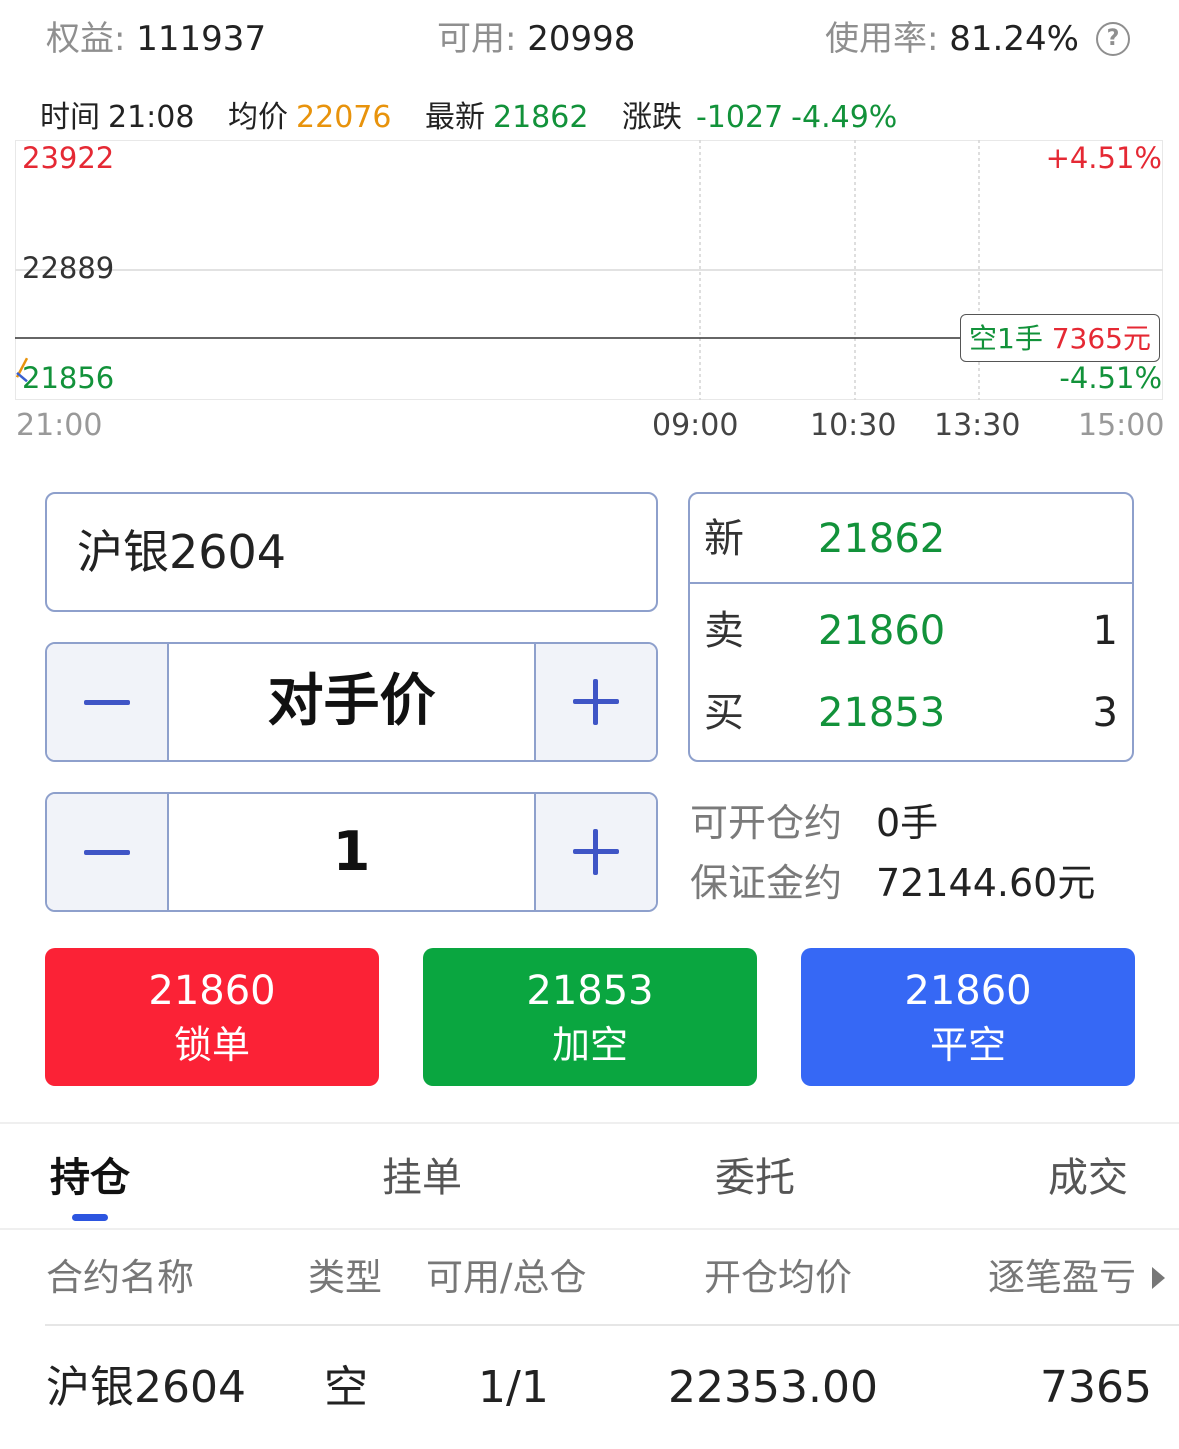 Image resolution: width=1179 pixels, height=1449 pixels. I want to click on active-tab-indicator, so click(90, 1217).